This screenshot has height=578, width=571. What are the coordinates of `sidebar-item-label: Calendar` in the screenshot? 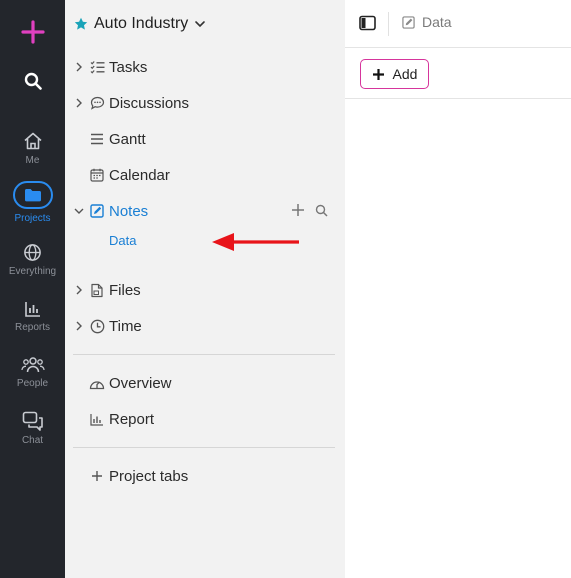 It's located at (139, 175).